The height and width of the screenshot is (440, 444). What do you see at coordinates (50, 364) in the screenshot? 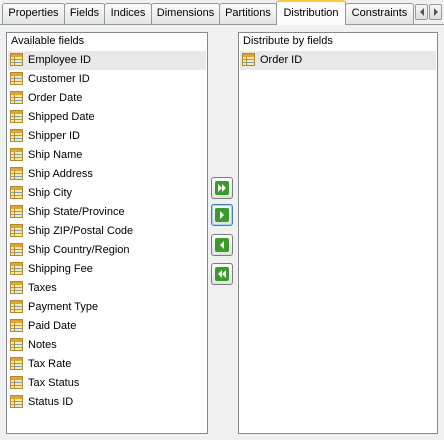
I see `available-field-item-label: Tax Rate` at bounding box center [50, 364].